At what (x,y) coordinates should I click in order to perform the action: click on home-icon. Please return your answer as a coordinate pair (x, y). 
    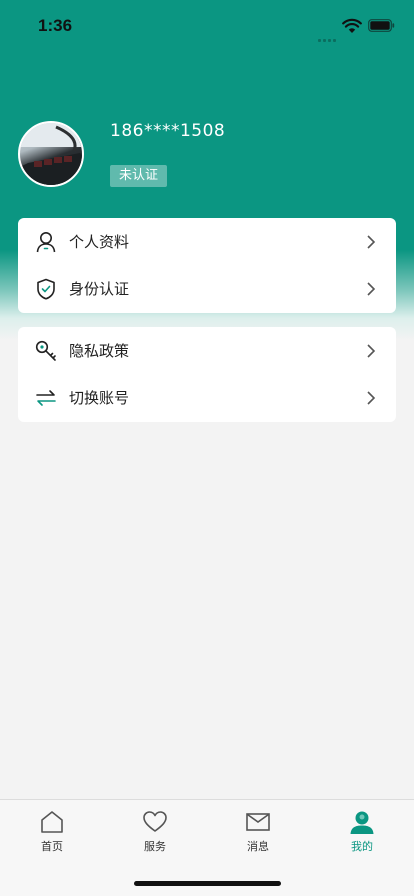
    Looking at the image, I should click on (52, 822).